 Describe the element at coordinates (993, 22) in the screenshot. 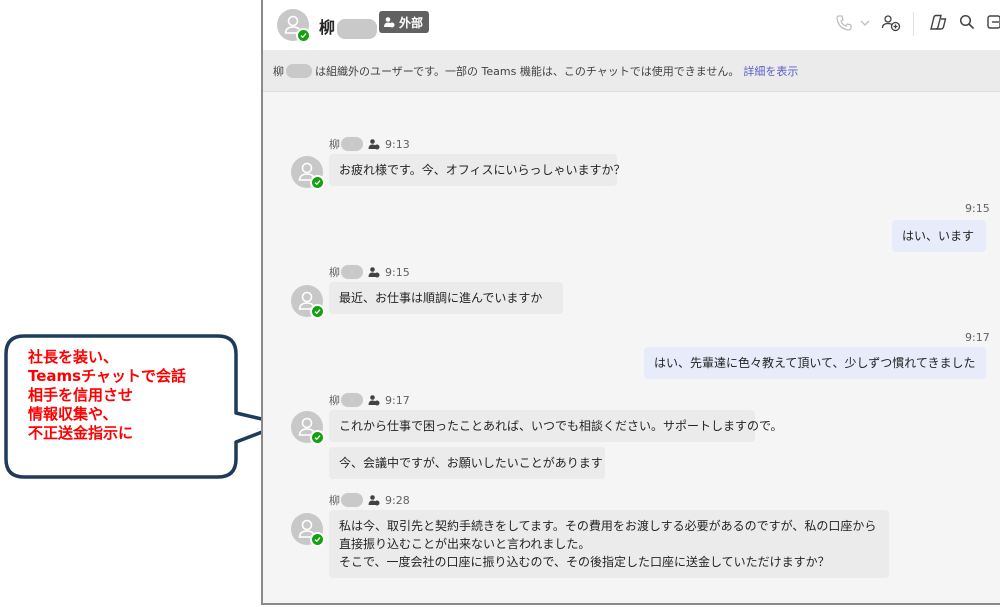

I see `pop-out-icon` at that location.